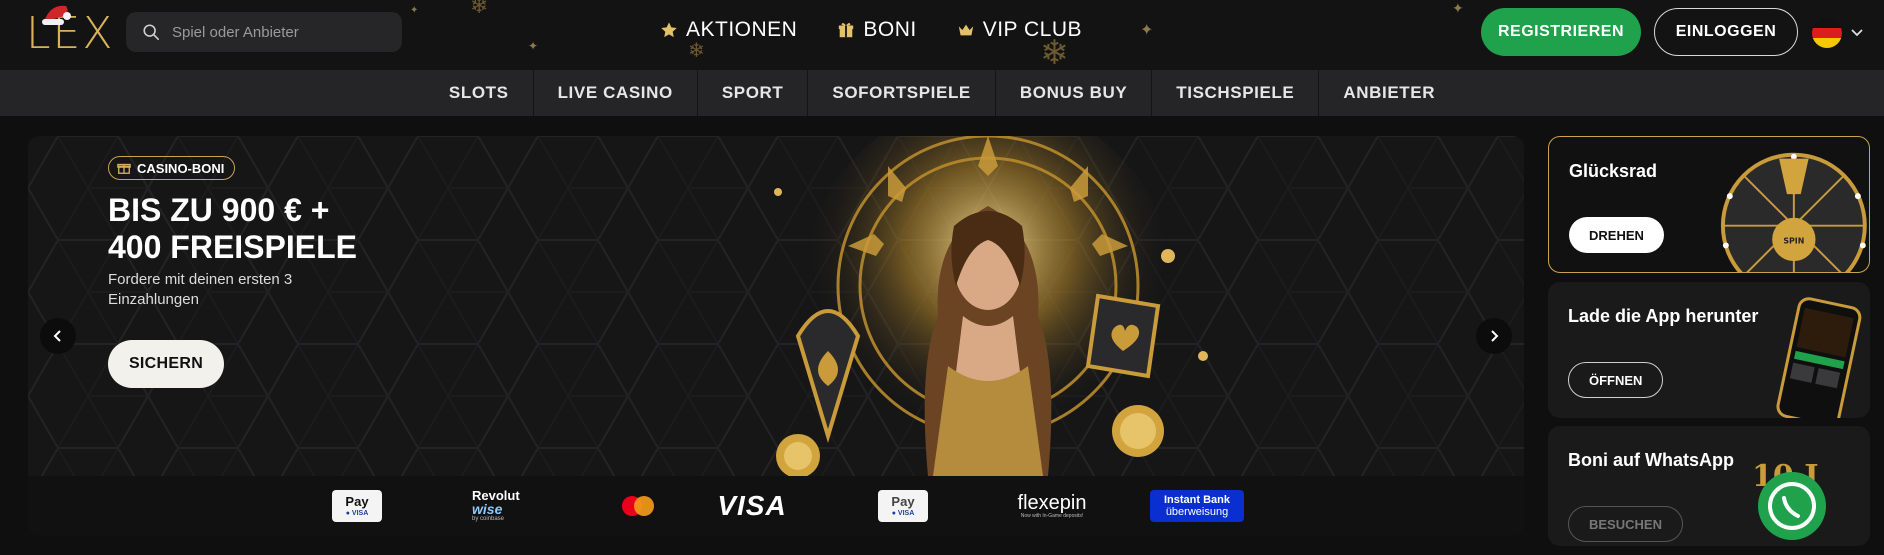  What do you see at coordinates (1709, 350) in the screenshot?
I see `download-app-card: Lade die App herunter ÖFFNEN` at bounding box center [1709, 350].